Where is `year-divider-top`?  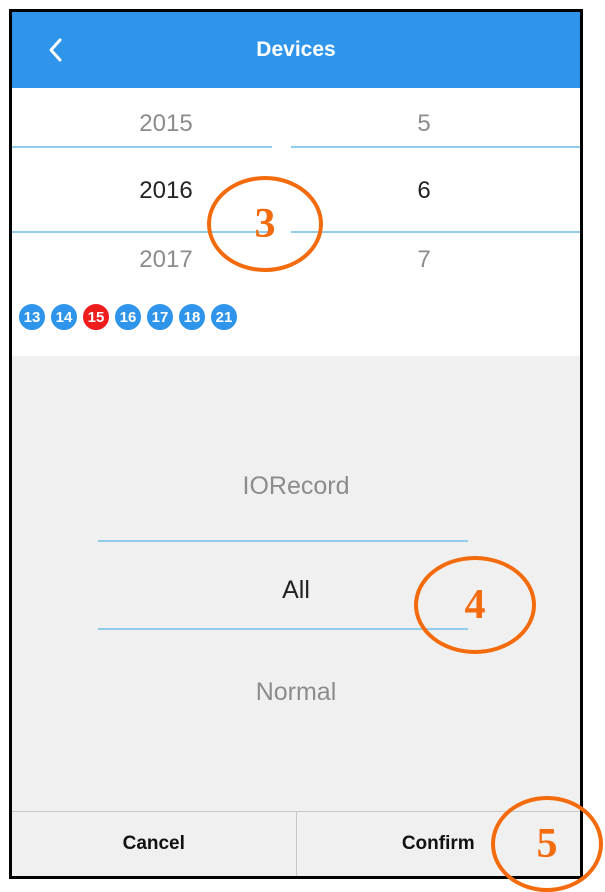 year-divider-top is located at coordinates (142, 147).